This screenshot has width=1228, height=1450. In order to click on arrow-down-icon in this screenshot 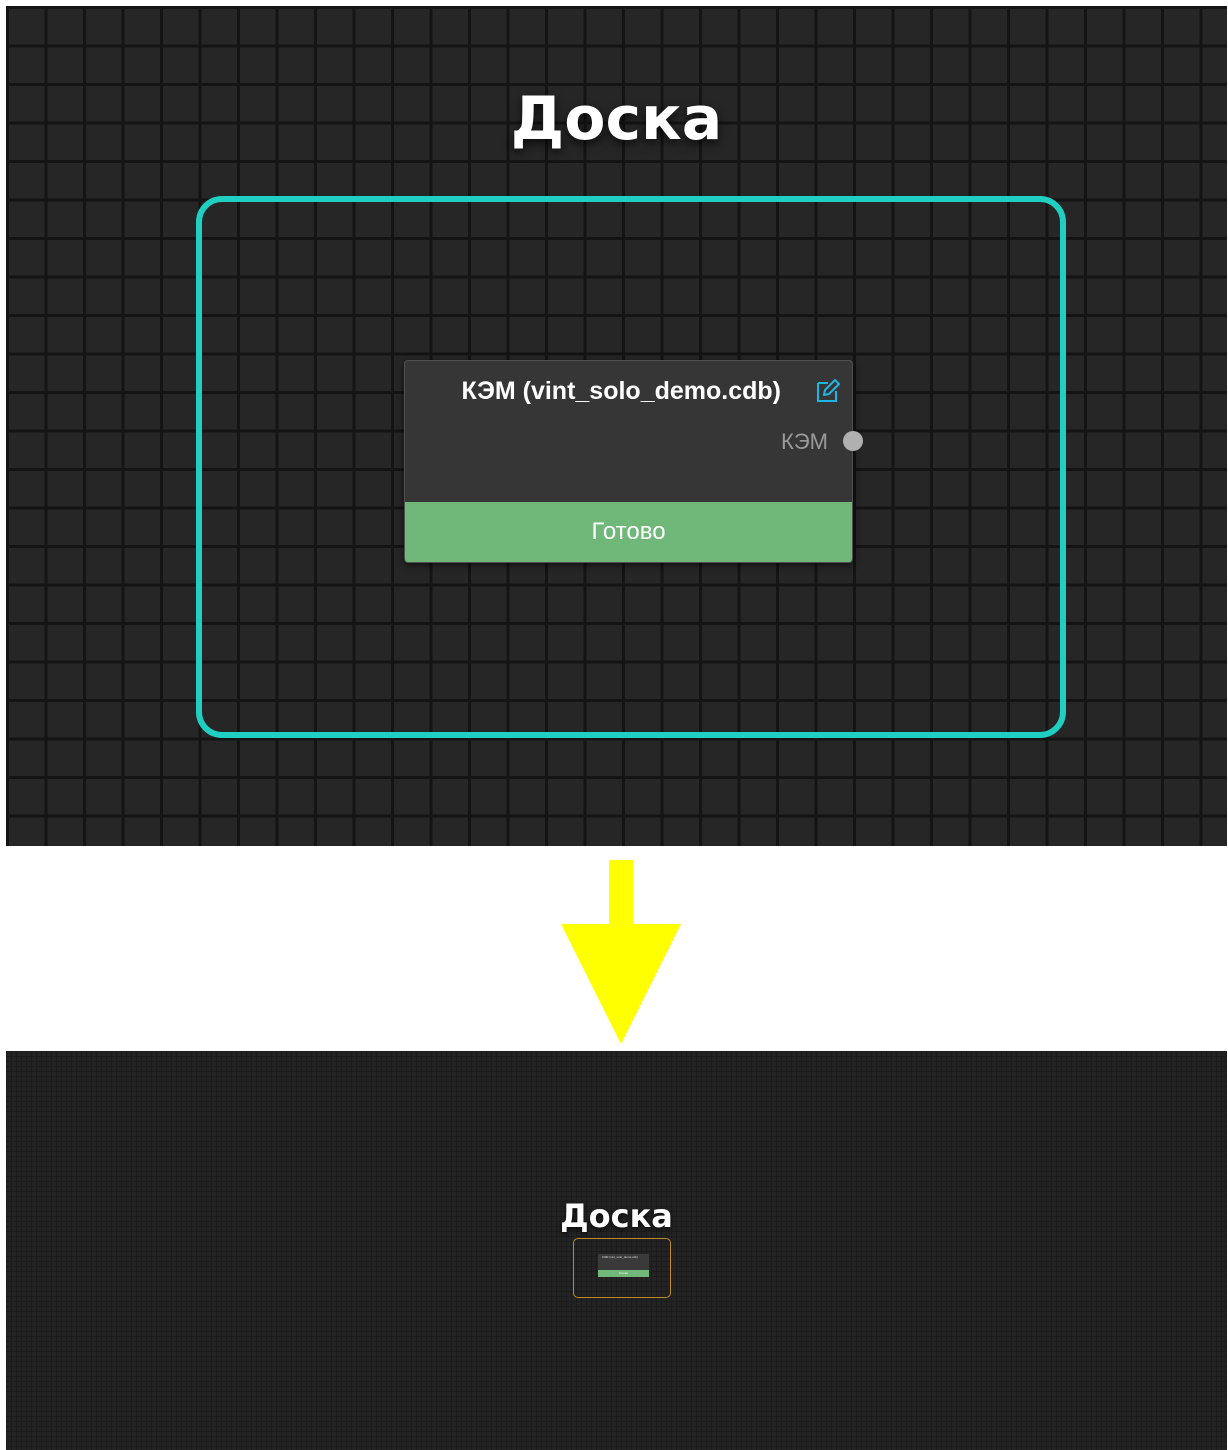, I will do `click(621, 952)`.